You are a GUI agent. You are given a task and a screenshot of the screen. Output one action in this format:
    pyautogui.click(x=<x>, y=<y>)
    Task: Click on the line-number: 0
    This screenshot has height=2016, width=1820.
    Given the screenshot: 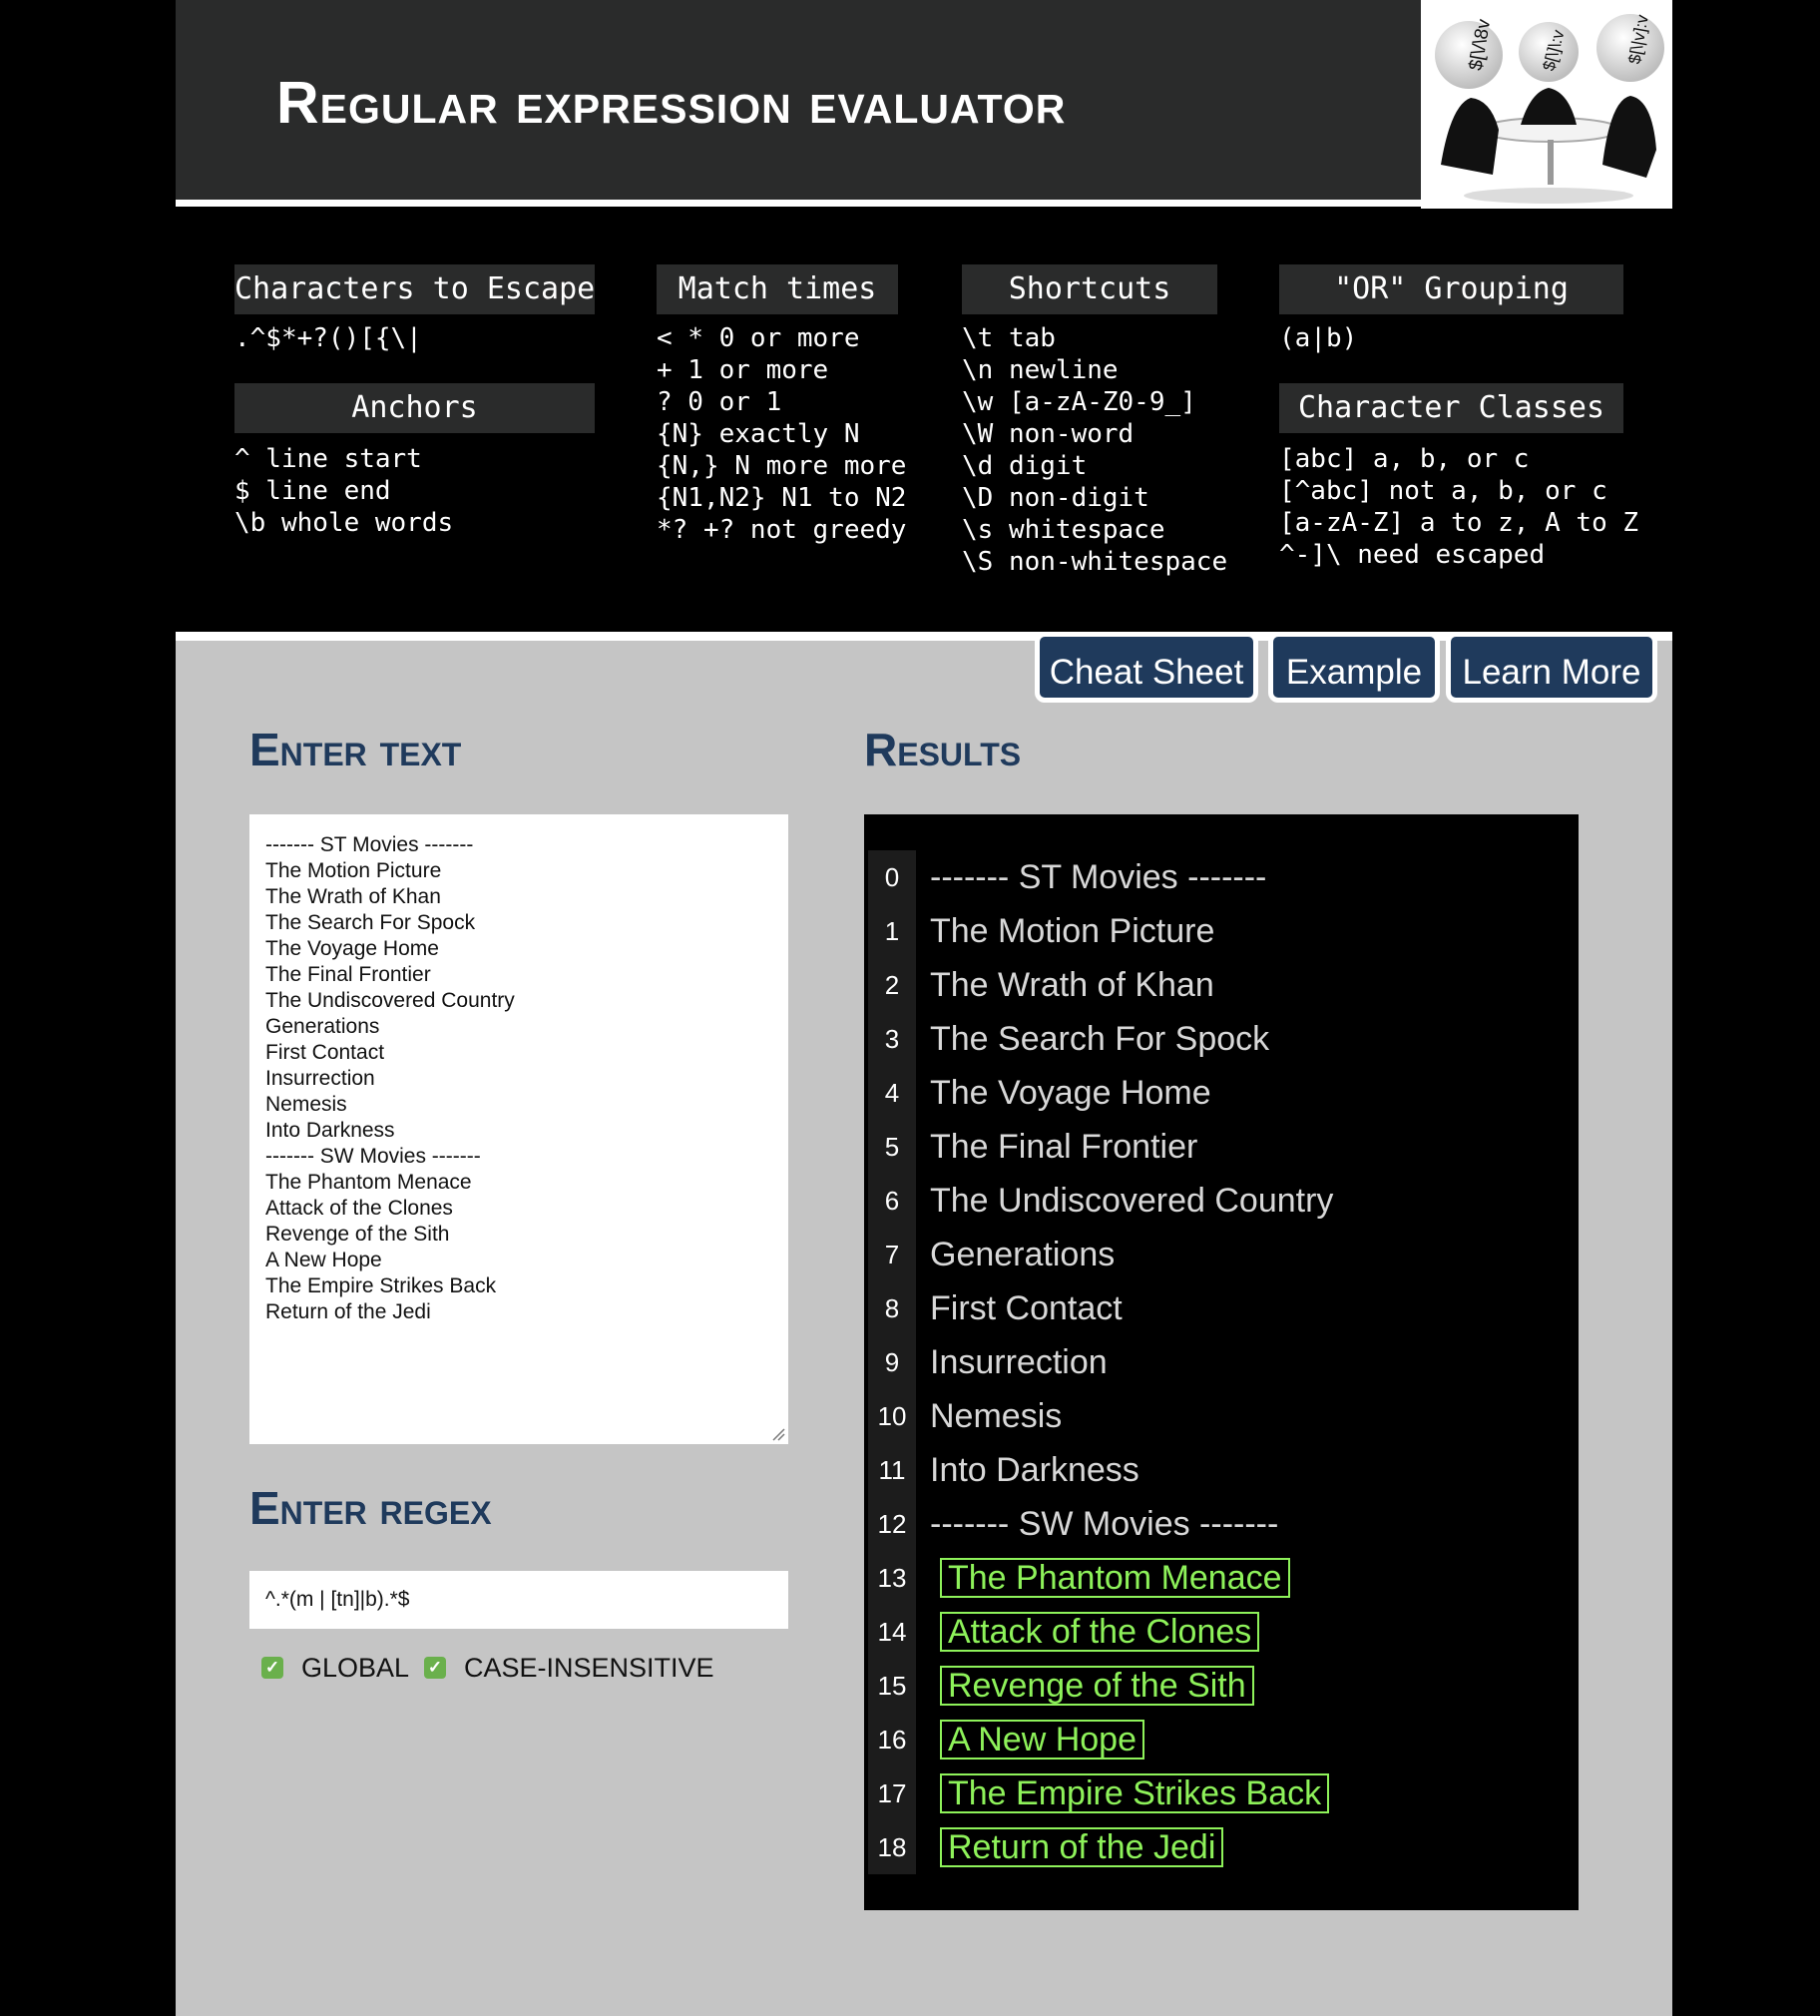 What is the action you would take?
    pyautogui.click(x=892, y=877)
    